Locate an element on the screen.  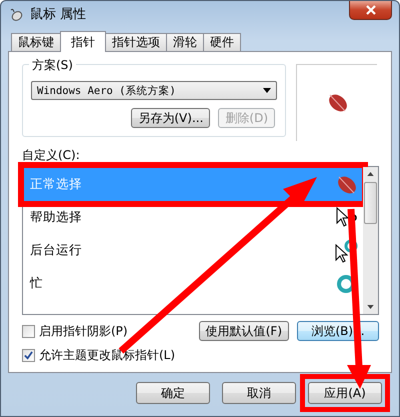
customize-label: 自定义(C): is located at coordinates (51, 155).